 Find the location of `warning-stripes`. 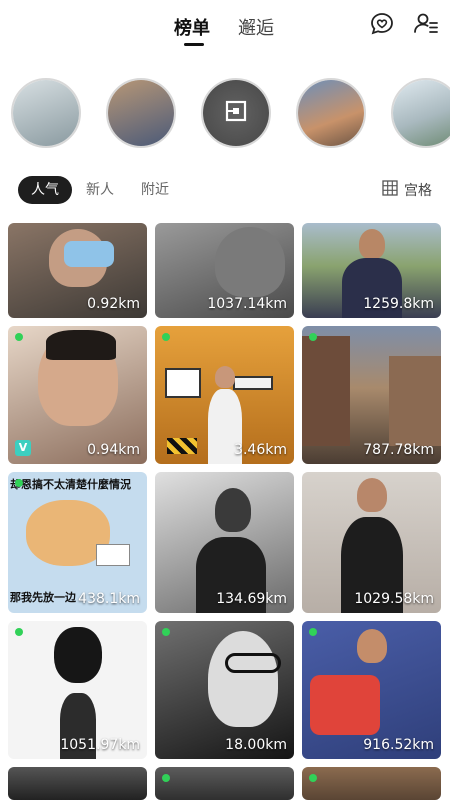

warning-stripes is located at coordinates (182, 446).